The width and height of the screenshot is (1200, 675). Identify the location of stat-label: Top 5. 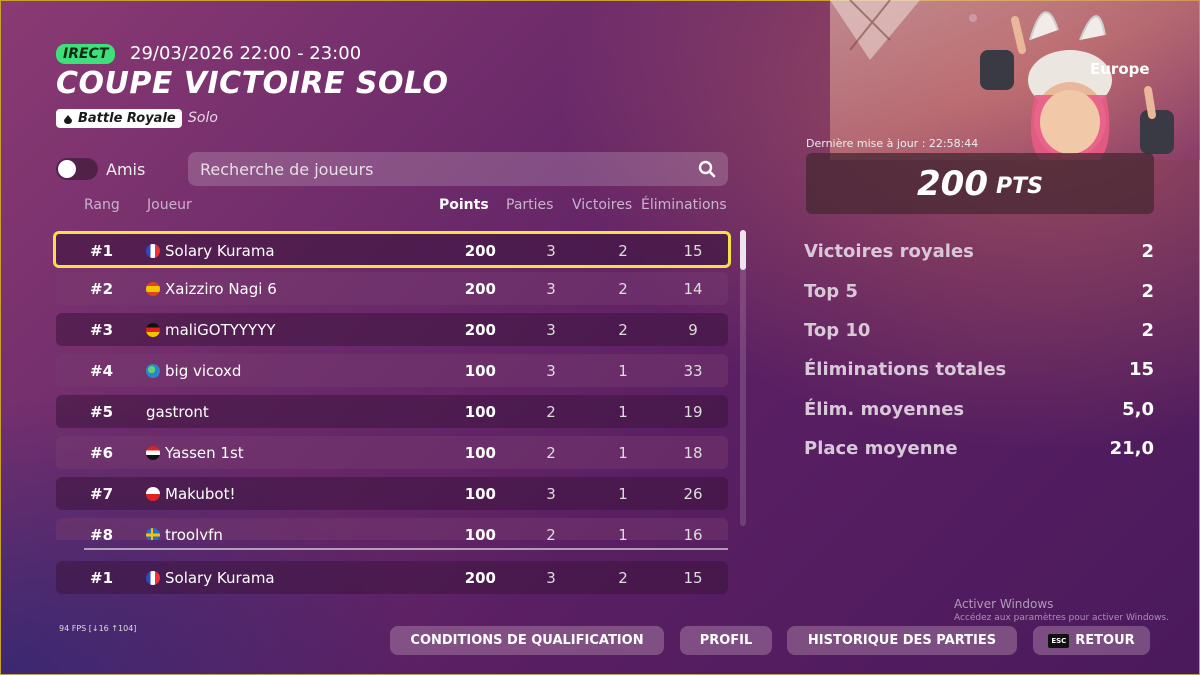
(831, 291).